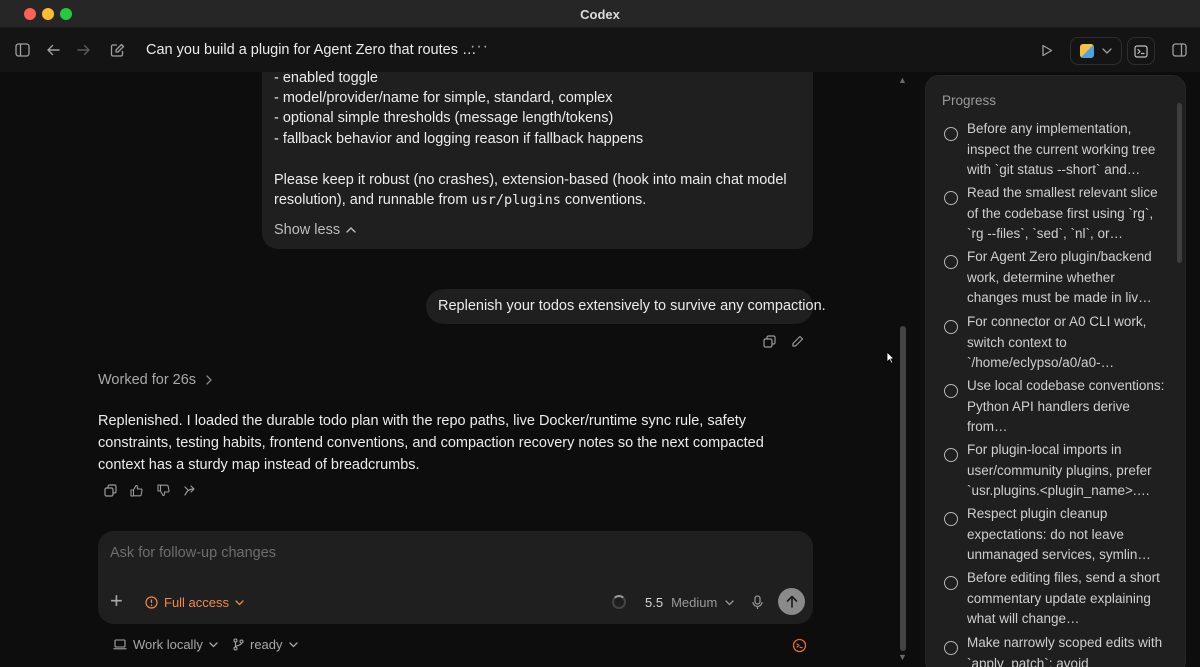 The image size is (1200, 667). Describe the element at coordinates (797, 341) in the screenshot. I see `edit-icon` at that location.